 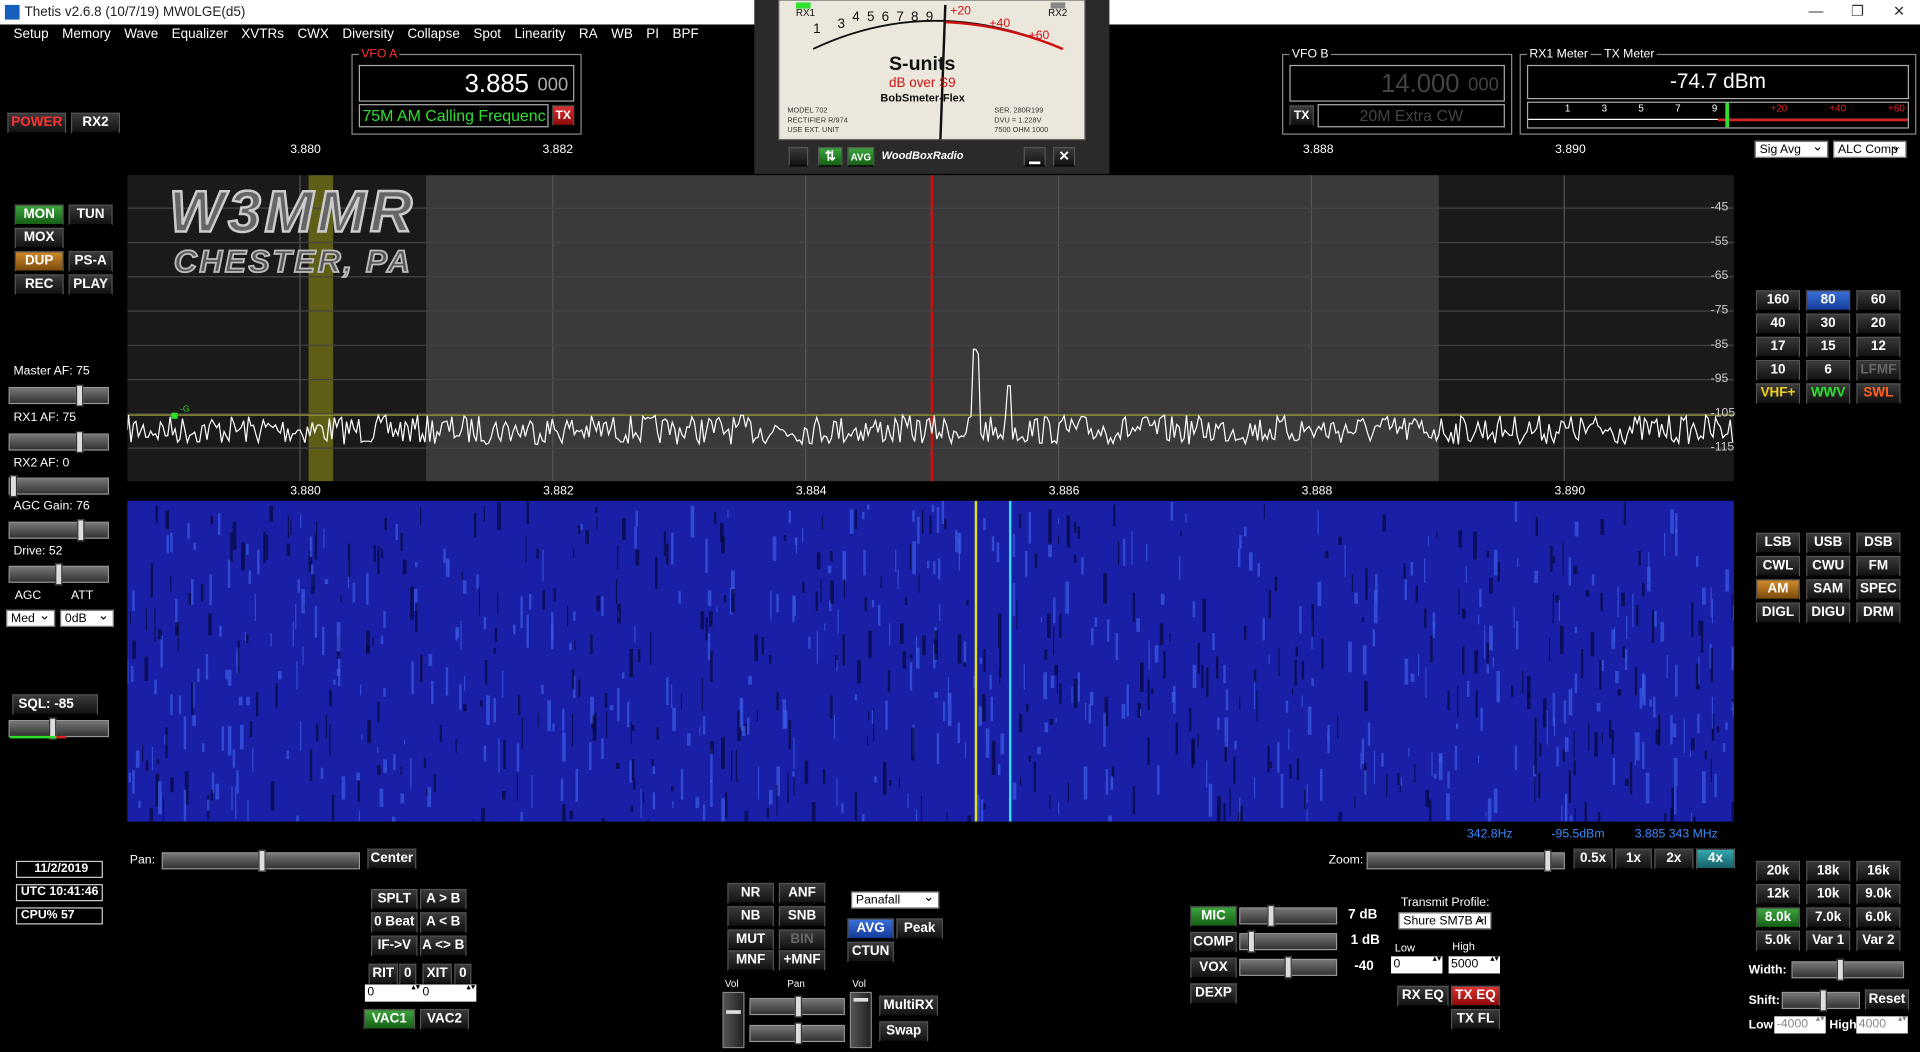 I want to click on vfo-a-memo: 75M AM Calling Frequenc, so click(x=453, y=116).